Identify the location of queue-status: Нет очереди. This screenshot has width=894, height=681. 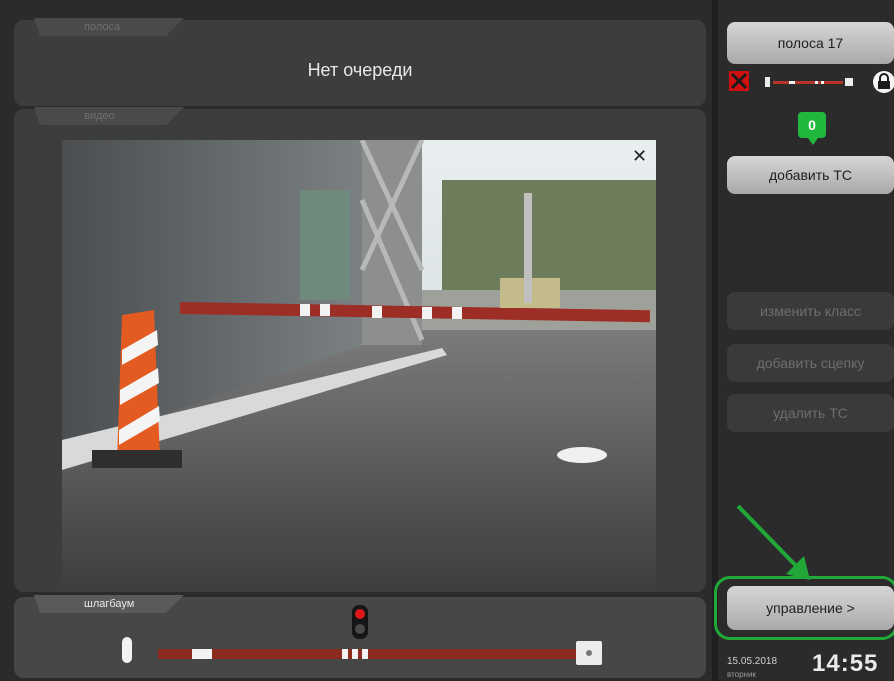
(360, 70).